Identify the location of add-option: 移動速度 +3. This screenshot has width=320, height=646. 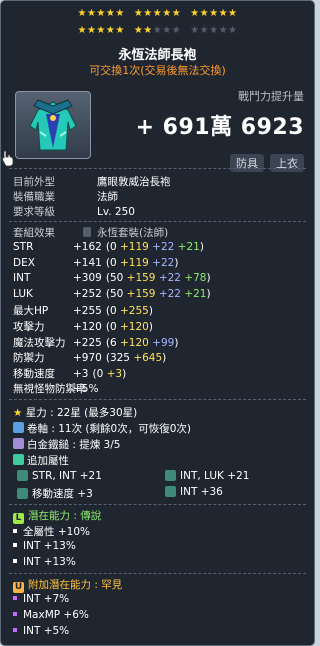
(55, 493).